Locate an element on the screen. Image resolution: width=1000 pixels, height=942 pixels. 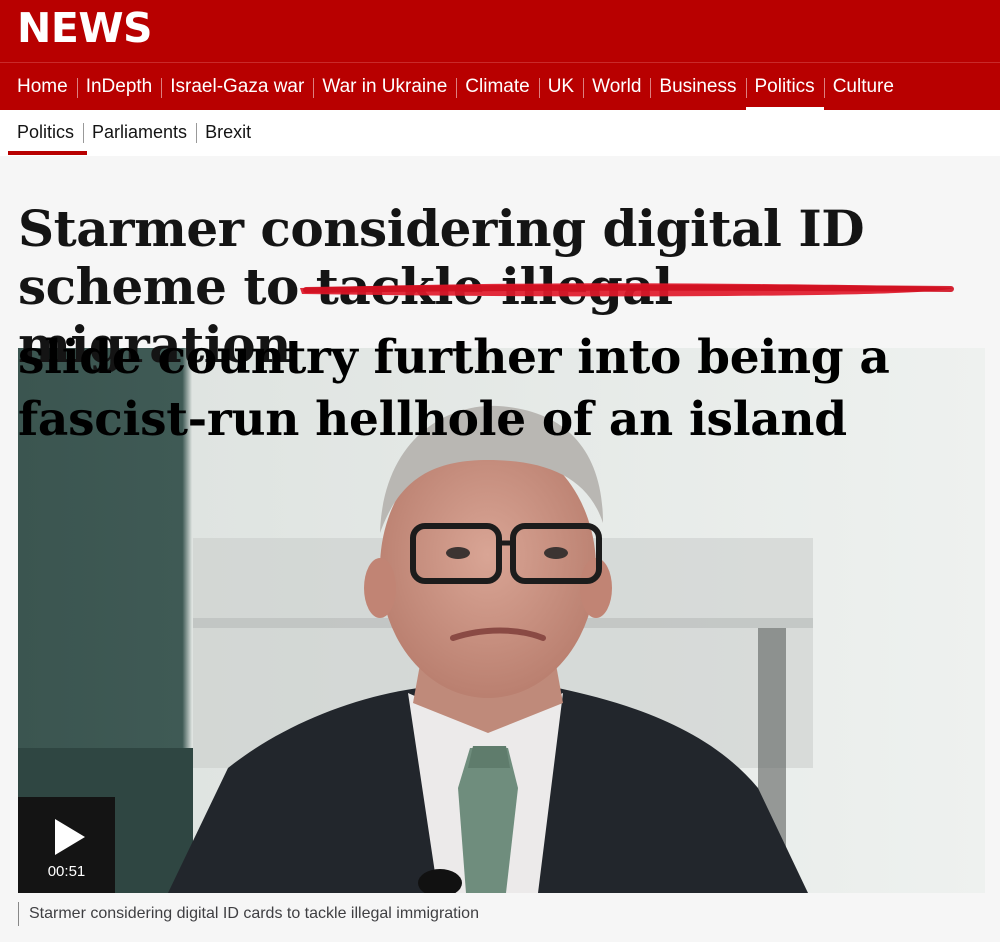
nav-item-uk: UK is located at coordinates (560, 87).